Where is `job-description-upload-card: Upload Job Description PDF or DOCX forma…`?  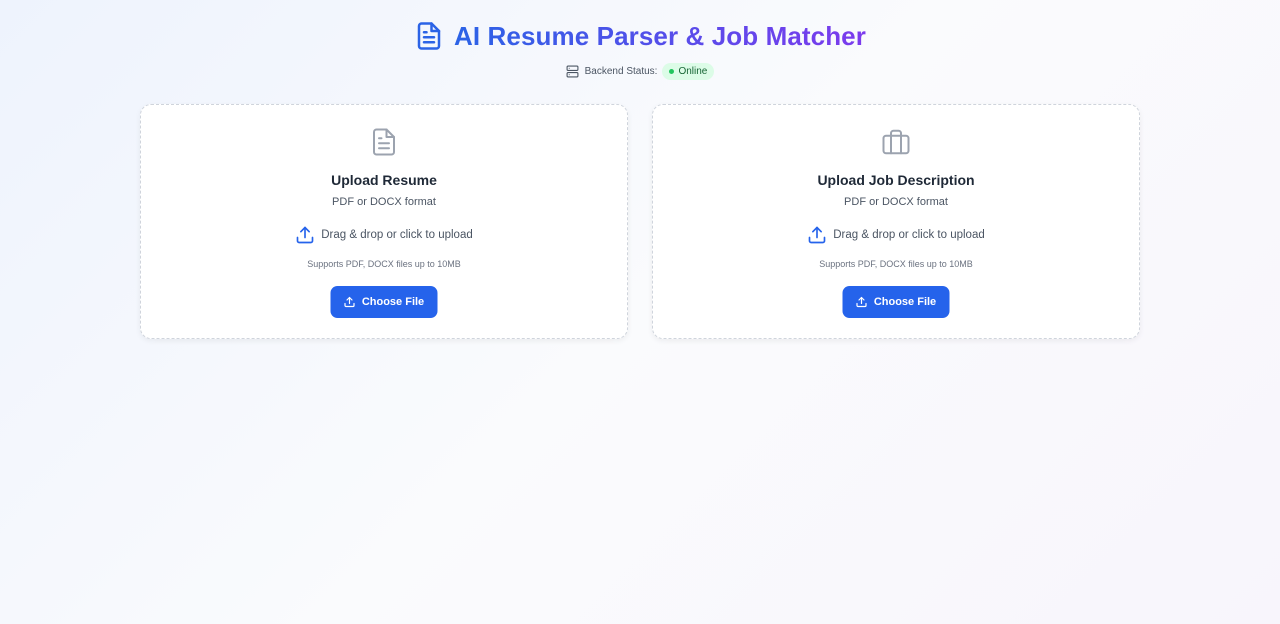 job-description-upload-card: Upload Job Description PDF or DOCX forma… is located at coordinates (896, 221).